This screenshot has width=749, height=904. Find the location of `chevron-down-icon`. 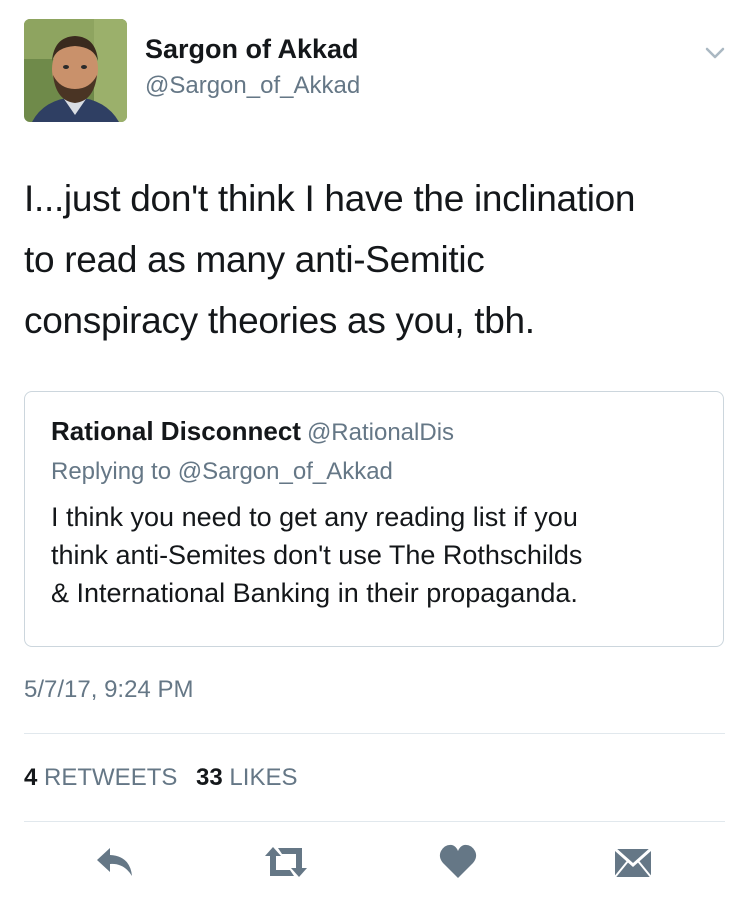

chevron-down-icon is located at coordinates (715, 53).